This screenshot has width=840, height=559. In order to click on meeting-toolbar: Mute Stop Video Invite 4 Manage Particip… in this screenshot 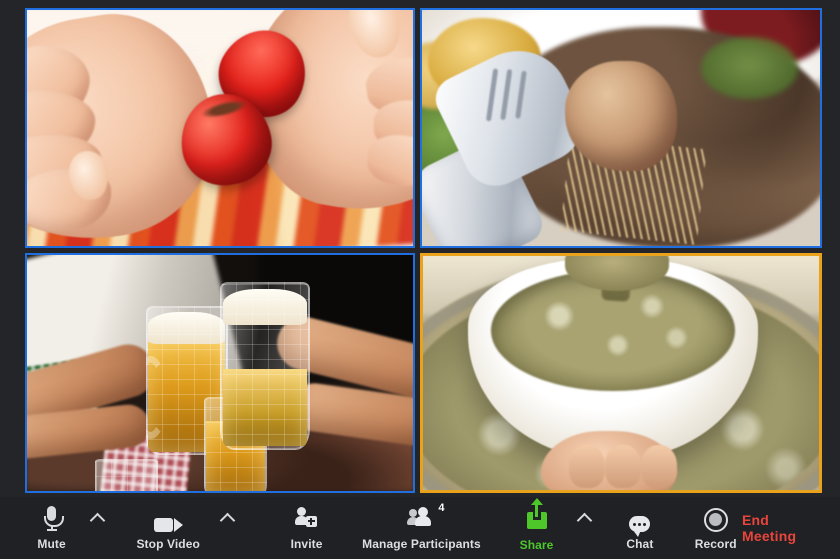, I will do `click(420, 528)`.